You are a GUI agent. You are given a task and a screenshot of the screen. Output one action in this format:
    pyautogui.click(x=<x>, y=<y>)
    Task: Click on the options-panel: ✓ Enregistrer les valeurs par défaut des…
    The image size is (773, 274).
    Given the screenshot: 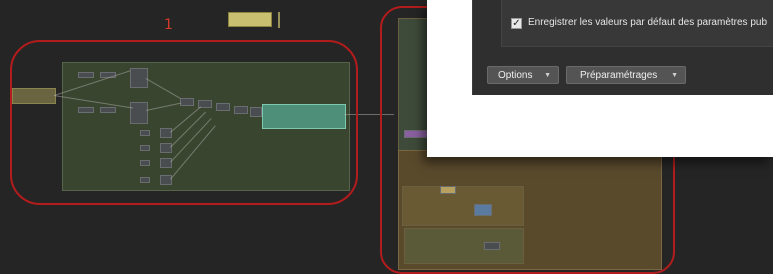 What is the action you would take?
    pyautogui.click(x=637, y=23)
    